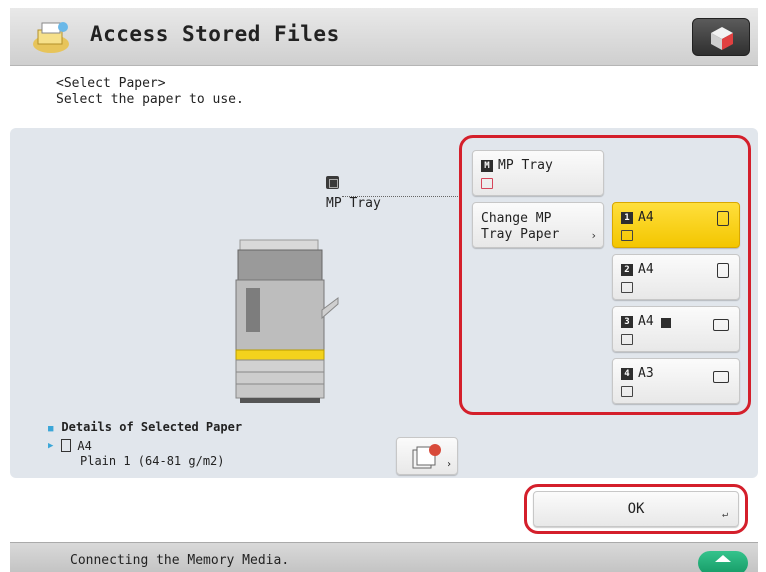 This screenshot has width=766, height=572. I want to click on status-bar: Connecting the Memory Media., so click(384, 557).